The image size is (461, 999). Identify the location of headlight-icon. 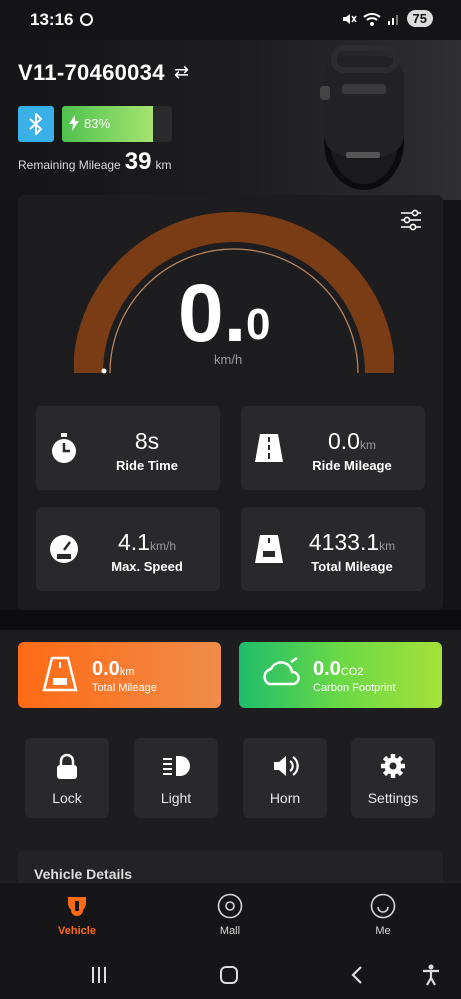
(176, 766).